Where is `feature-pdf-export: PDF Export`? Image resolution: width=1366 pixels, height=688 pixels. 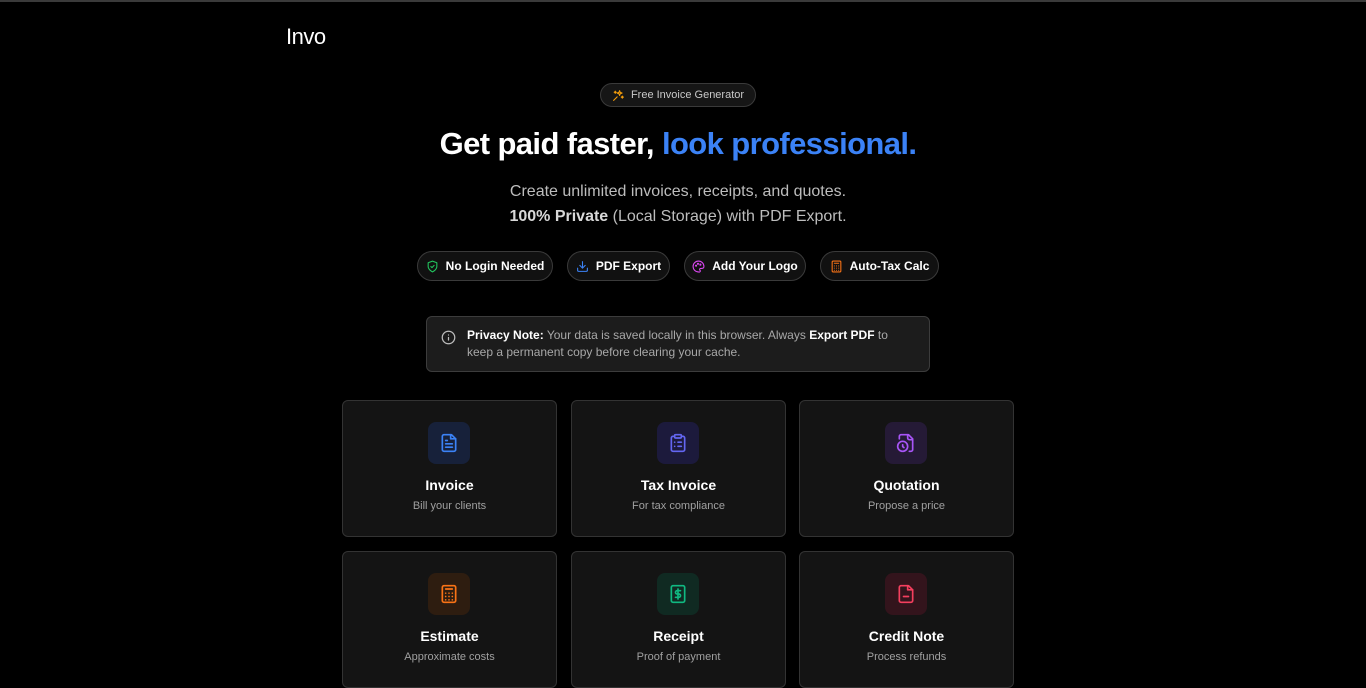
feature-pdf-export: PDF Export is located at coordinates (618, 266).